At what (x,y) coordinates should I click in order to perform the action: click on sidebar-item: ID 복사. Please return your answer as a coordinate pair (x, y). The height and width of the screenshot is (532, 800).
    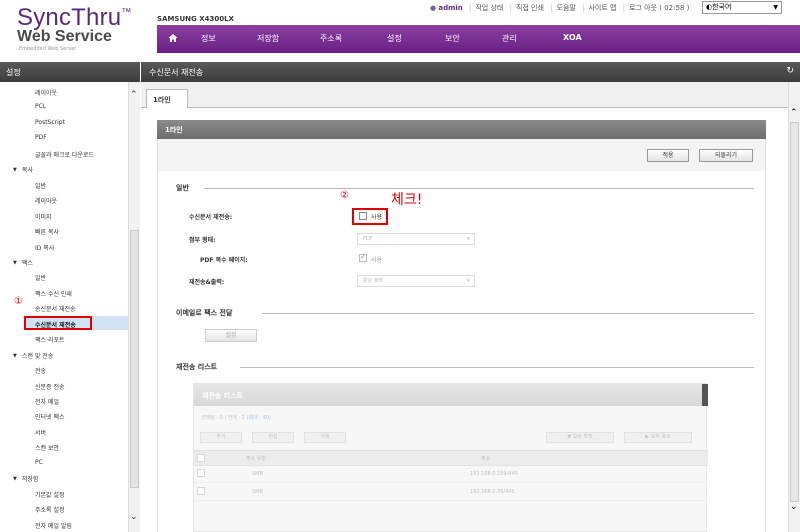
    Looking at the image, I should click on (44, 247).